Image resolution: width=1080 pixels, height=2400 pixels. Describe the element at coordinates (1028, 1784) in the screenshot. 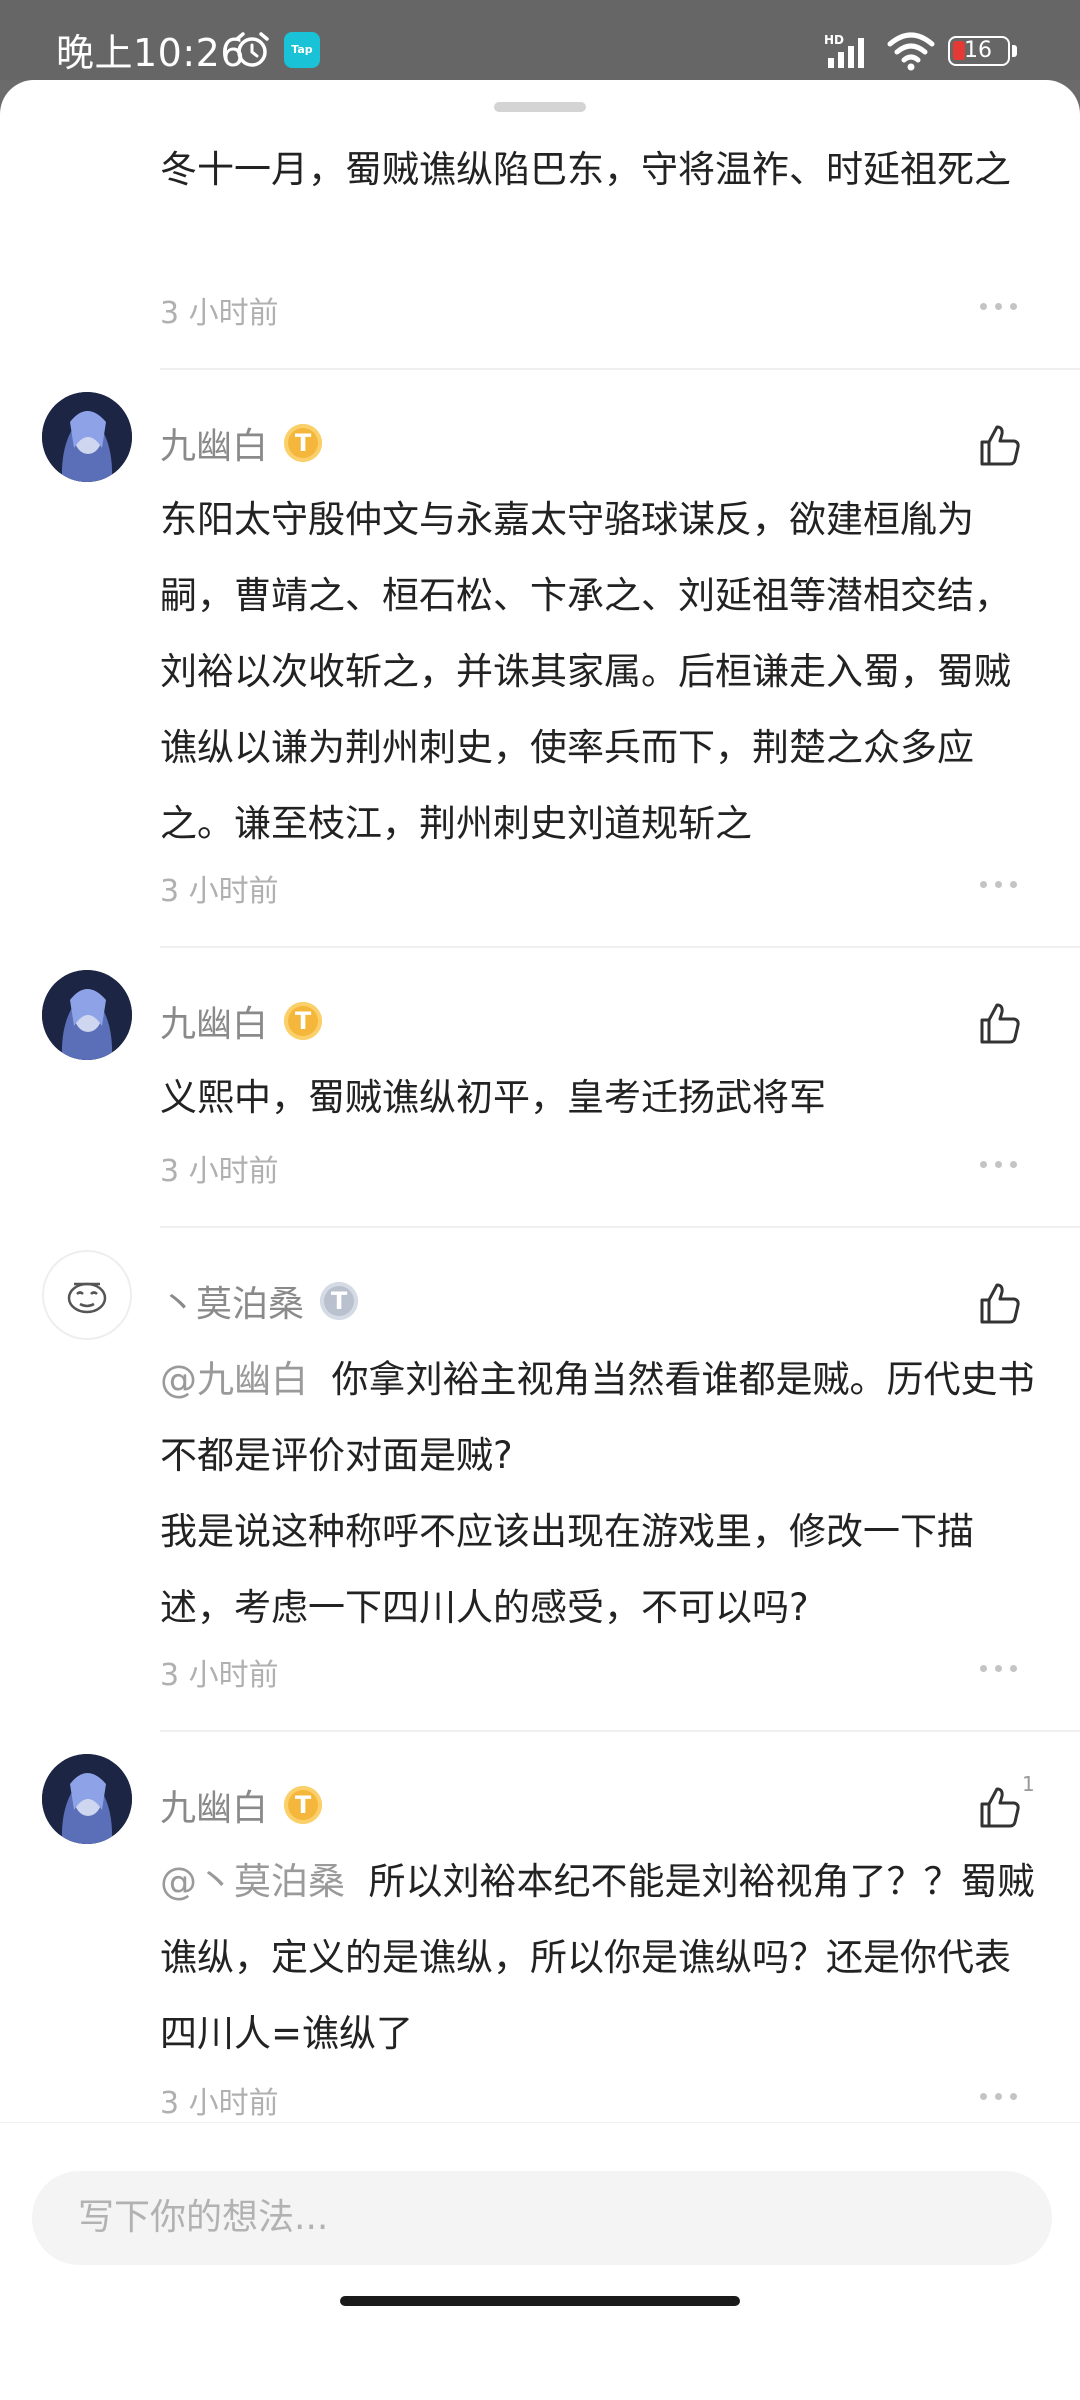

I see `like-count: 1` at that location.